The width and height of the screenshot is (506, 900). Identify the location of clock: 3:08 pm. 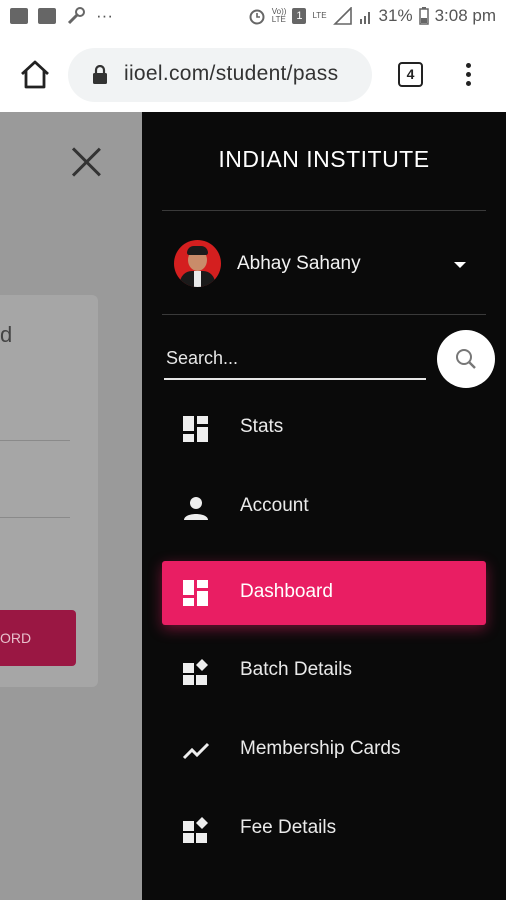
(465, 15).